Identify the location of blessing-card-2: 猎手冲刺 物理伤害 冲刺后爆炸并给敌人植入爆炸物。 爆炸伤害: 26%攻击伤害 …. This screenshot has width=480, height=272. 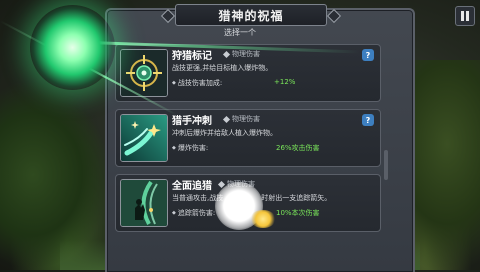
(248, 138).